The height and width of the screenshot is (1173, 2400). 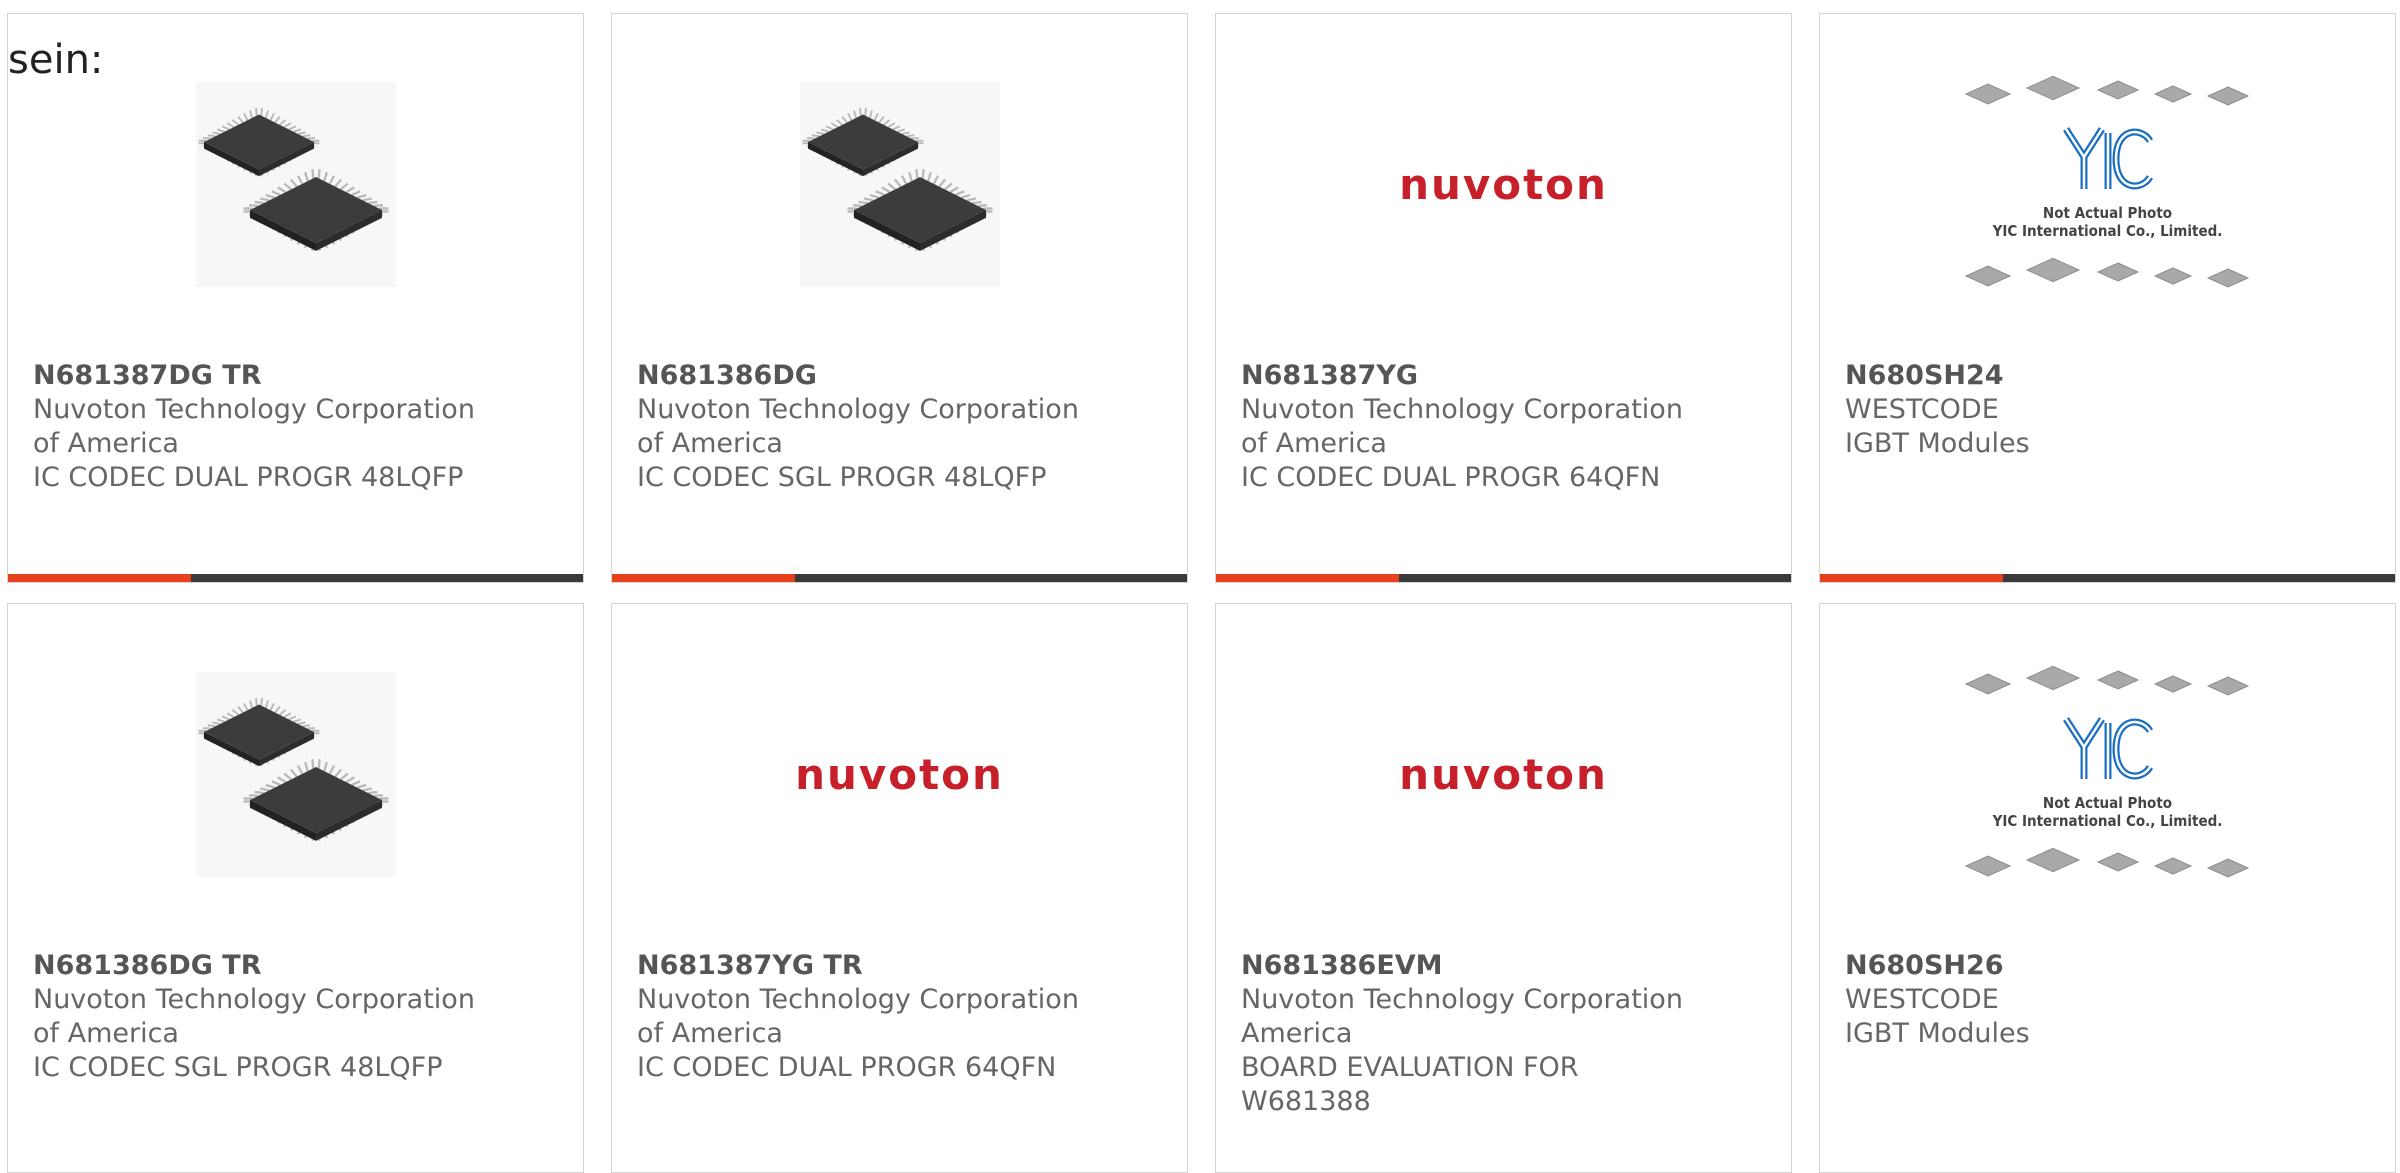 I want to click on description-line: W681388, so click(x=1471, y=1102).